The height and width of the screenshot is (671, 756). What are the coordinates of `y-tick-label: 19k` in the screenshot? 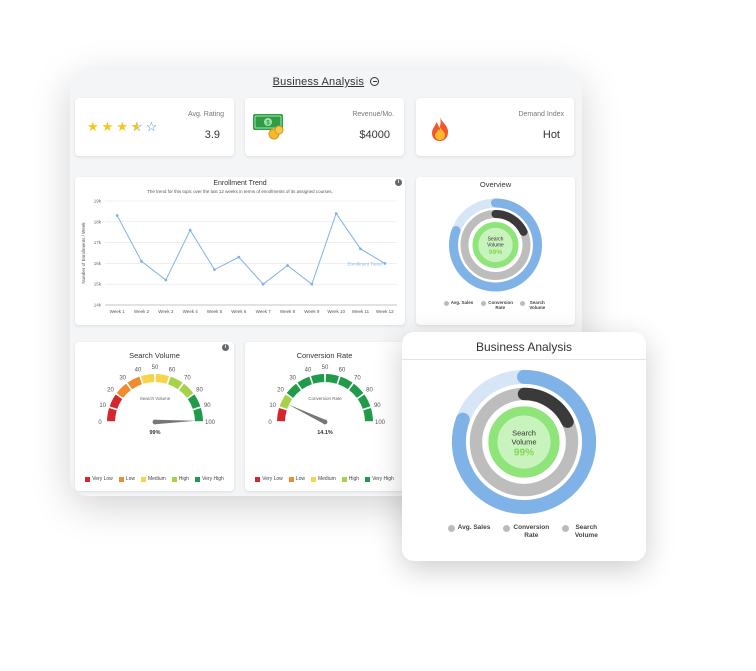 It's located at (98, 201).